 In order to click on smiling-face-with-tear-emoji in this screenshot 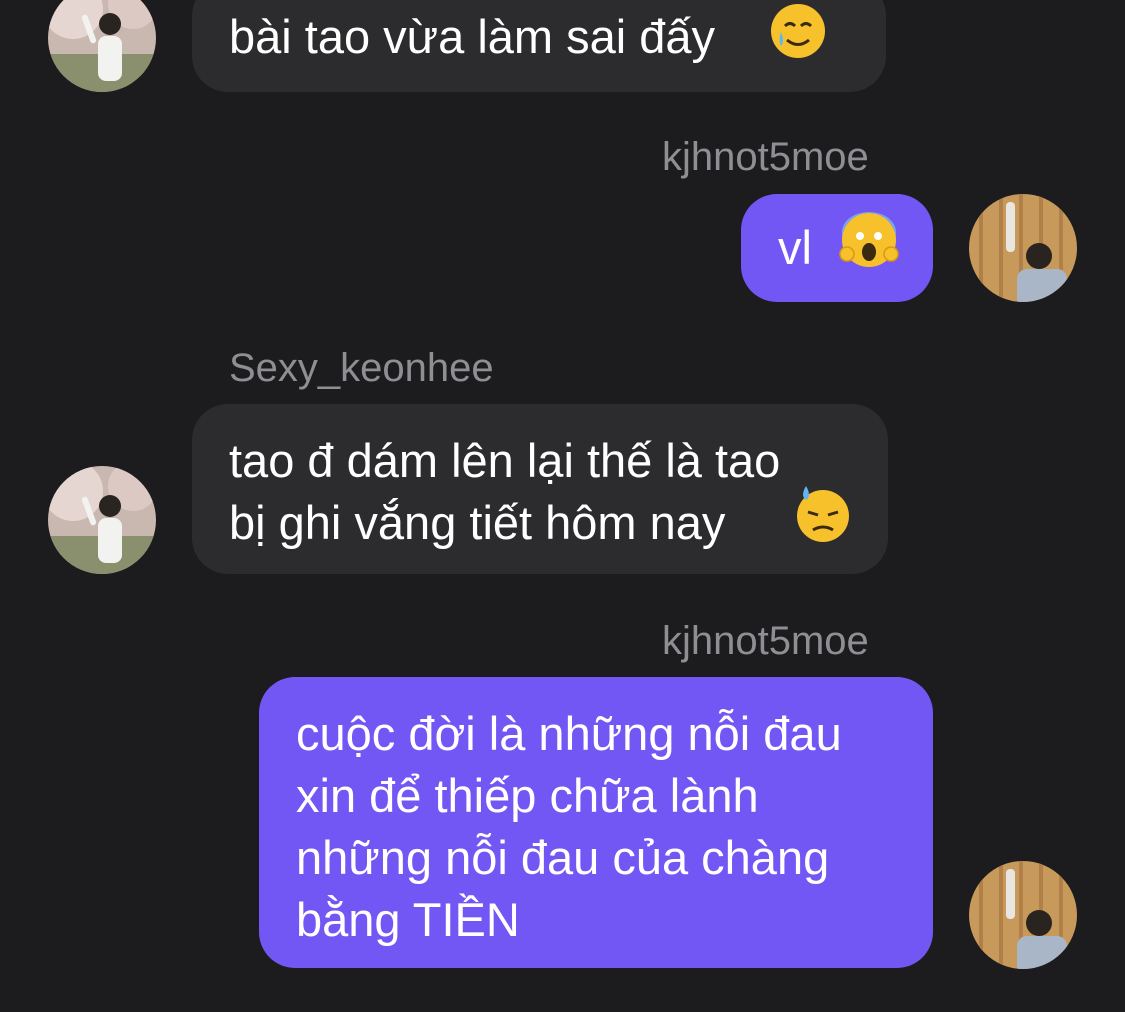, I will do `click(798, 38)`.